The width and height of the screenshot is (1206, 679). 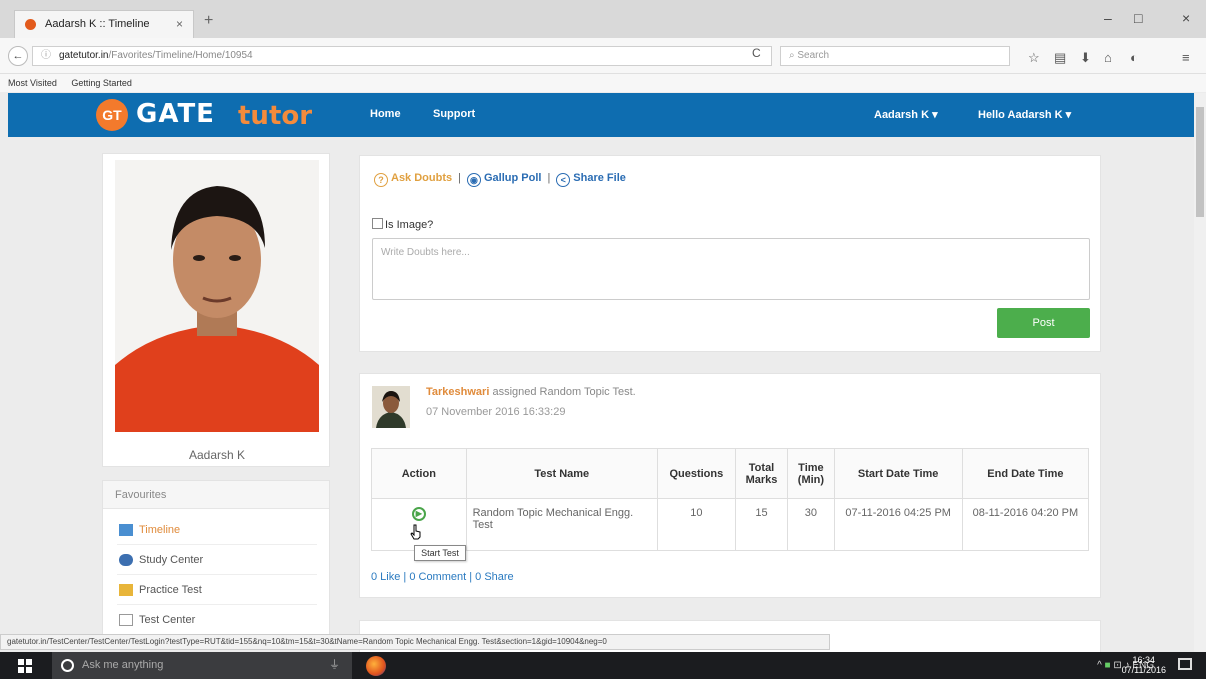 What do you see at coordinates (419, 473) in the screenshot?
I see `column-header: Action` at bounding box center [419, 473].